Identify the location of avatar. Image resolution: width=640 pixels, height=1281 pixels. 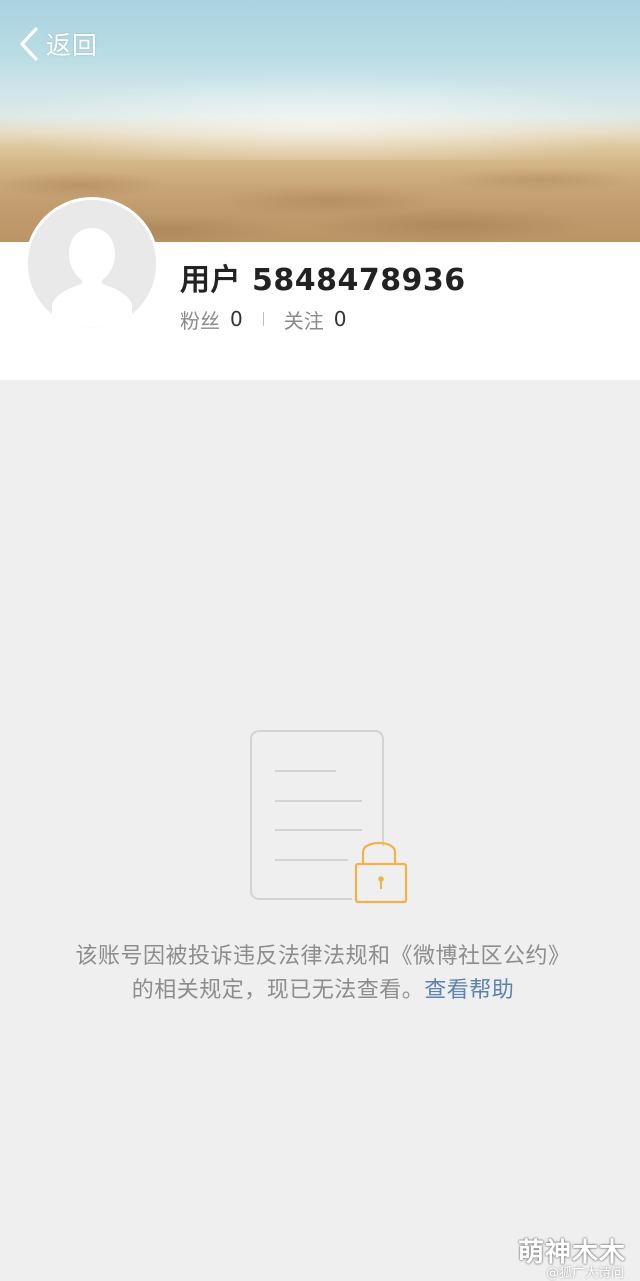
(92, 264).